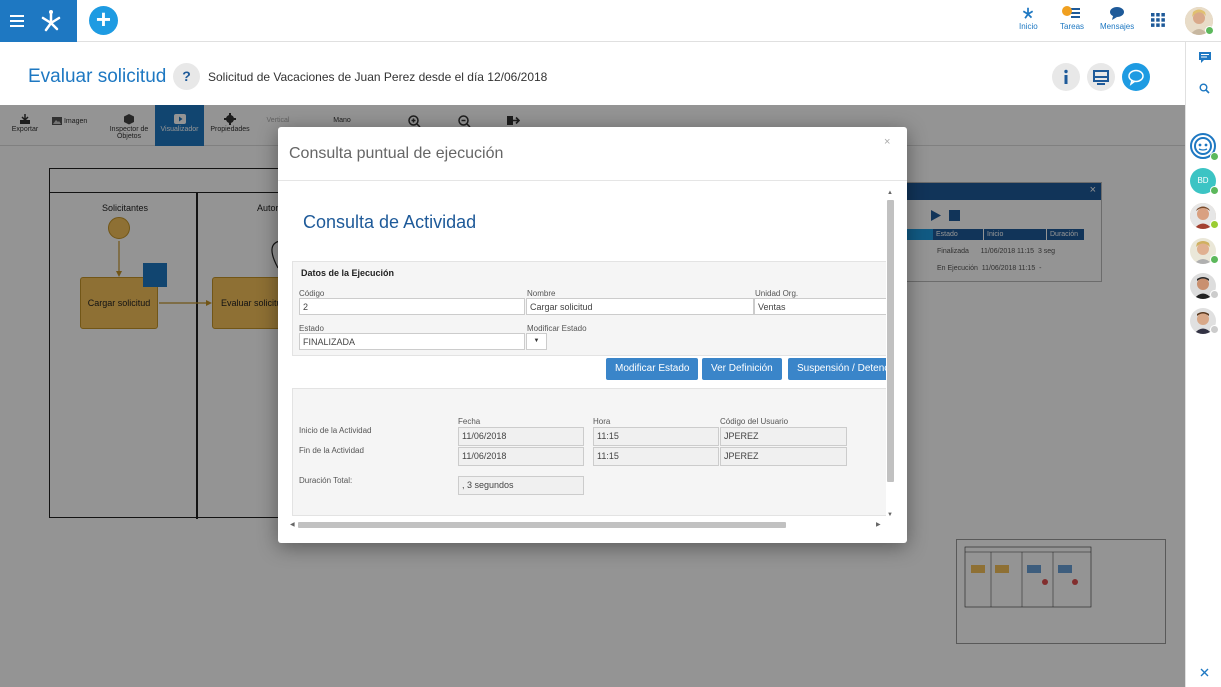 The image size is (1221, 687). What do you see at coordinates (103, 20) in the screenshot?
I see `add-button: +` at bounding box center [103, 20].